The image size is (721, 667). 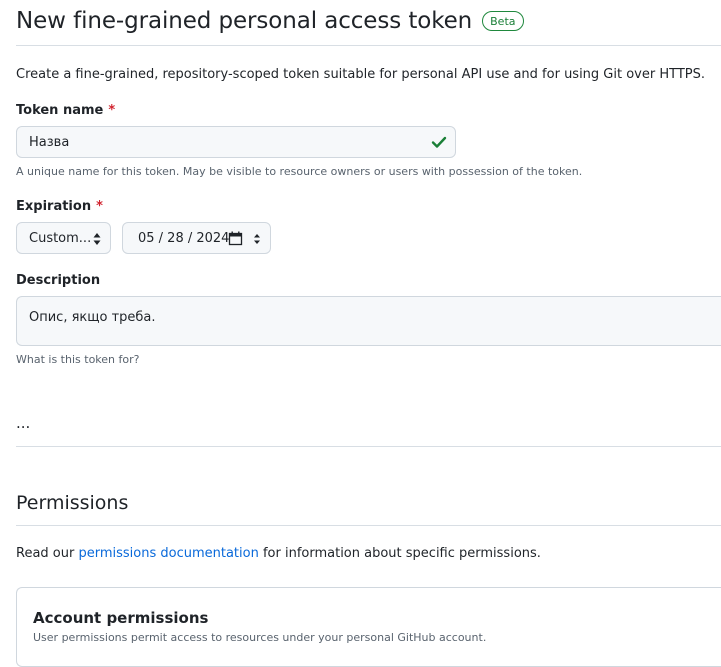 I want to click on expiration-label: Expiration *, so click(x=59, y=207).